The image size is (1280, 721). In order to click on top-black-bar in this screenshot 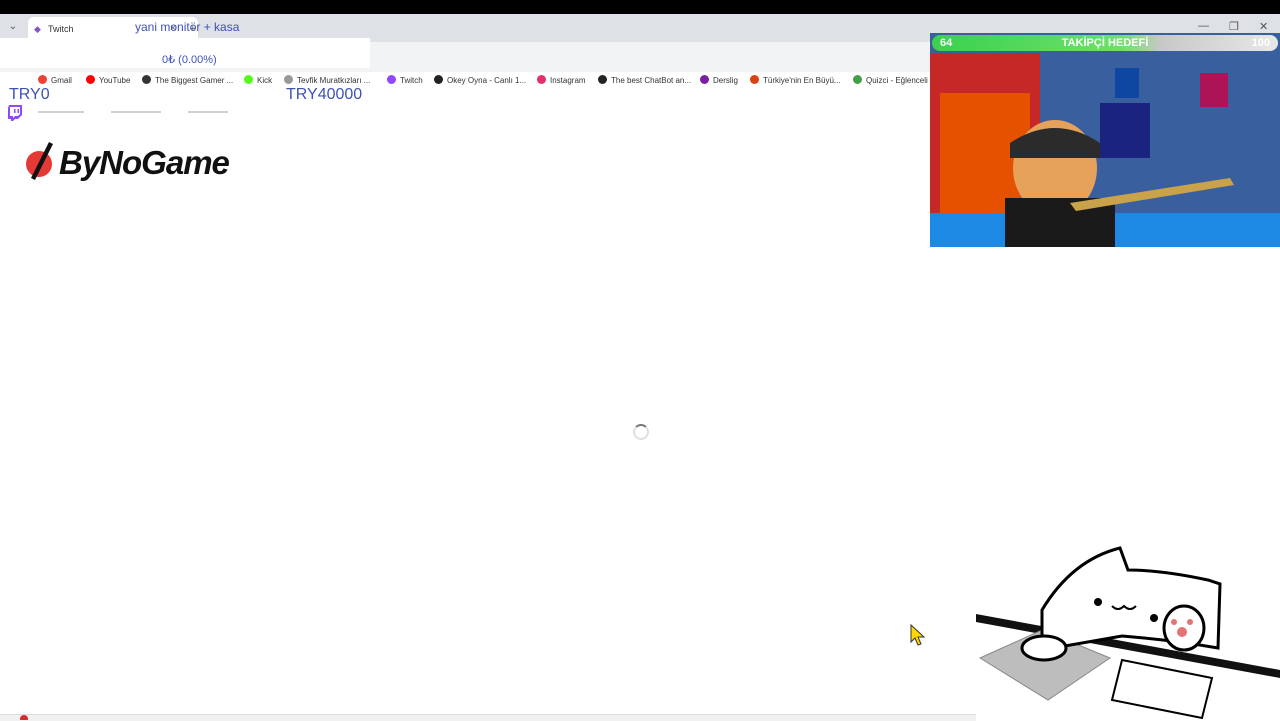, I will do `click(640, 7)`.